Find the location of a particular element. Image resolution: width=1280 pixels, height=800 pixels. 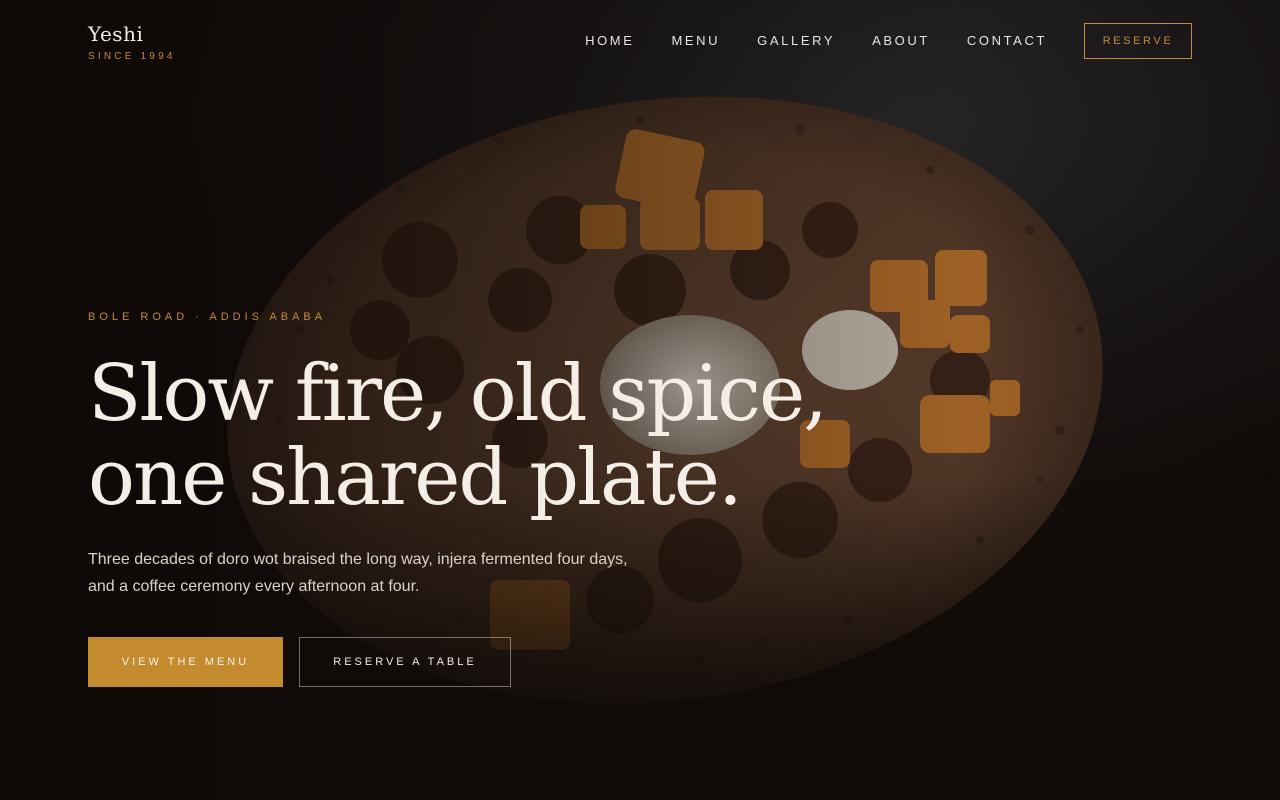

nav-item-menu: MENU is located at coordinates (695, 41).